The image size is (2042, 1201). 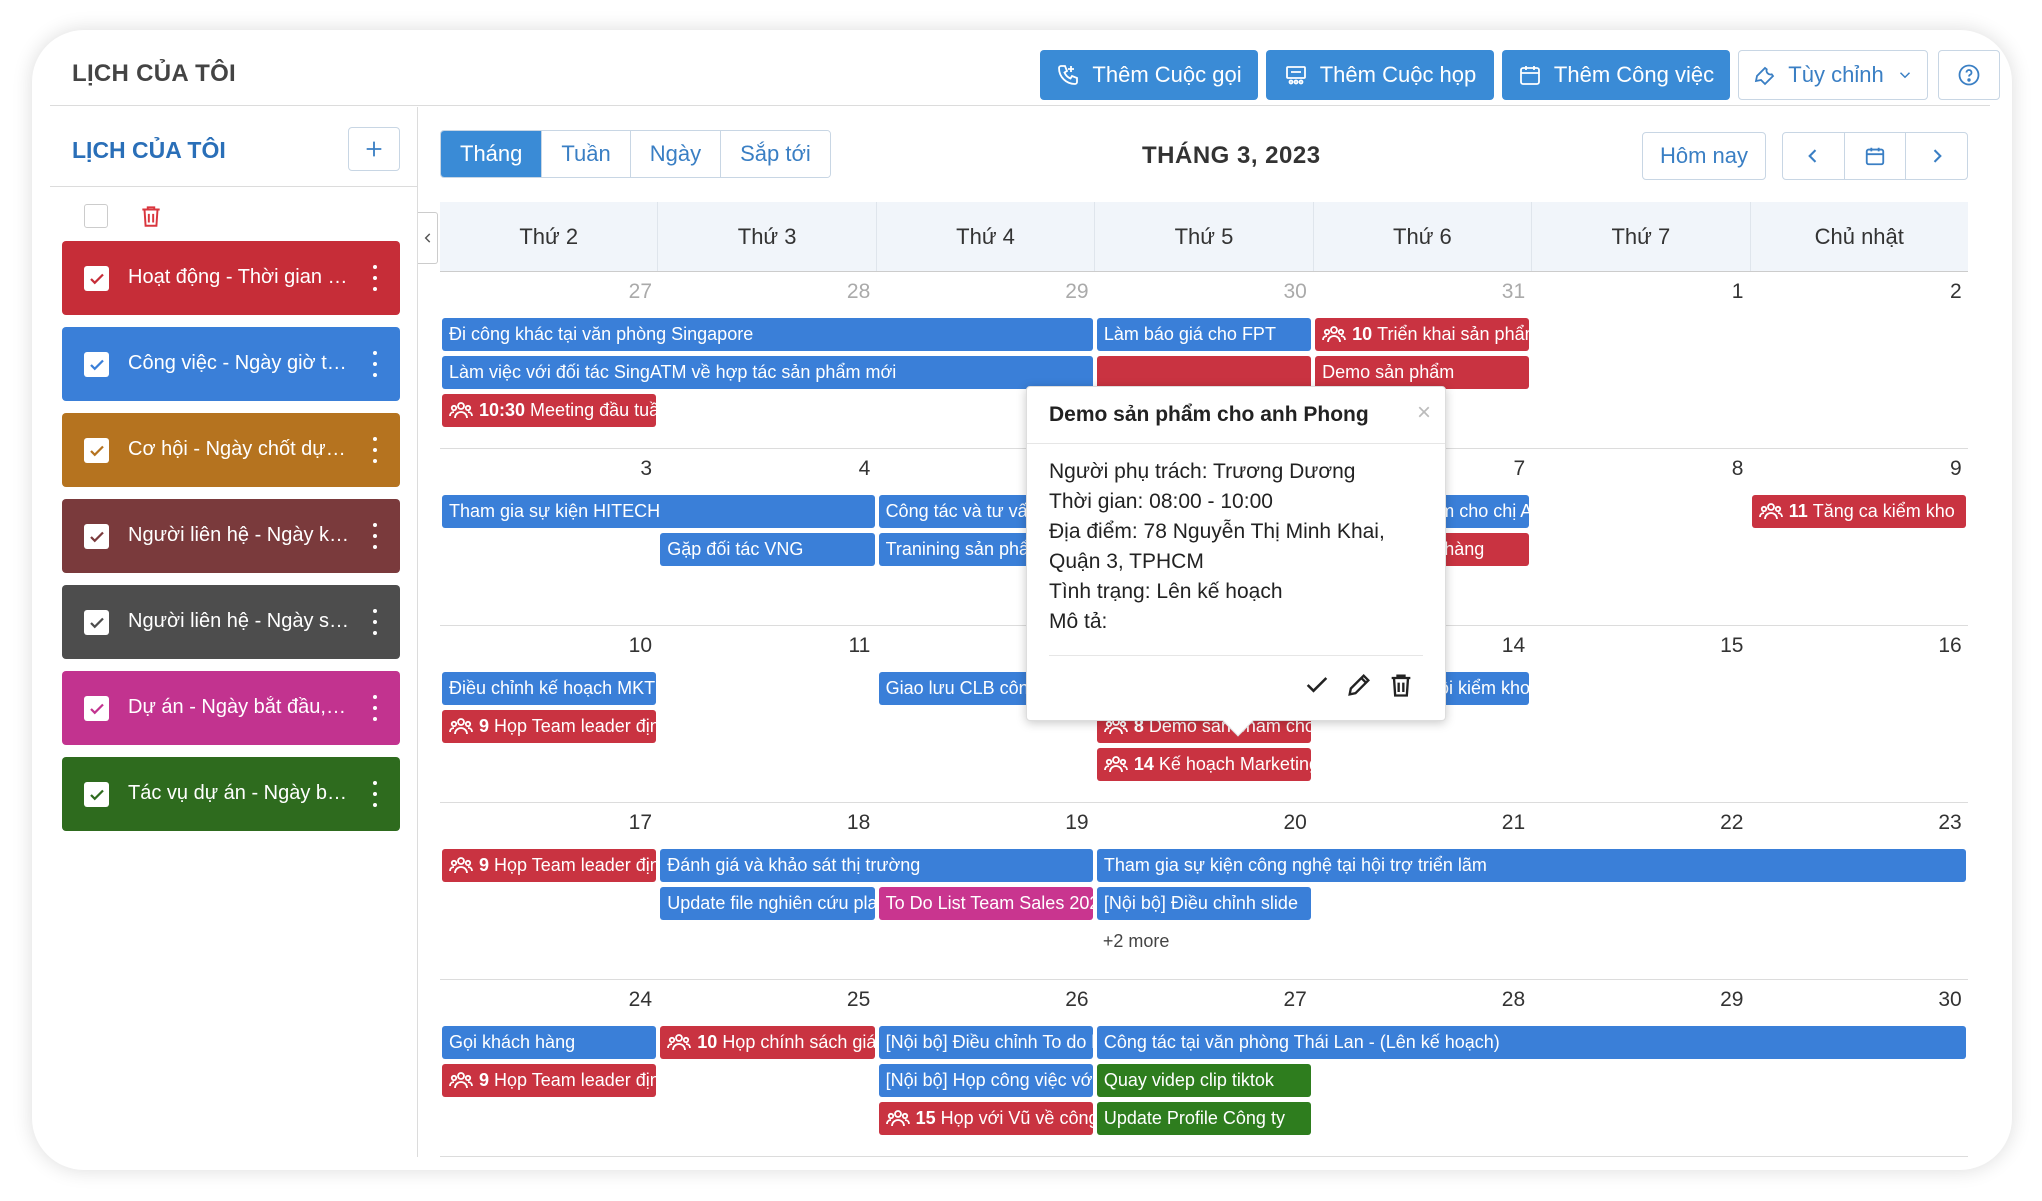 What do you see at coordinates (231, 536) in the screenshot?
I see `calendar-item: Người liên hệ - Ngày kỷ niệm` at bounding box center [231, 536].